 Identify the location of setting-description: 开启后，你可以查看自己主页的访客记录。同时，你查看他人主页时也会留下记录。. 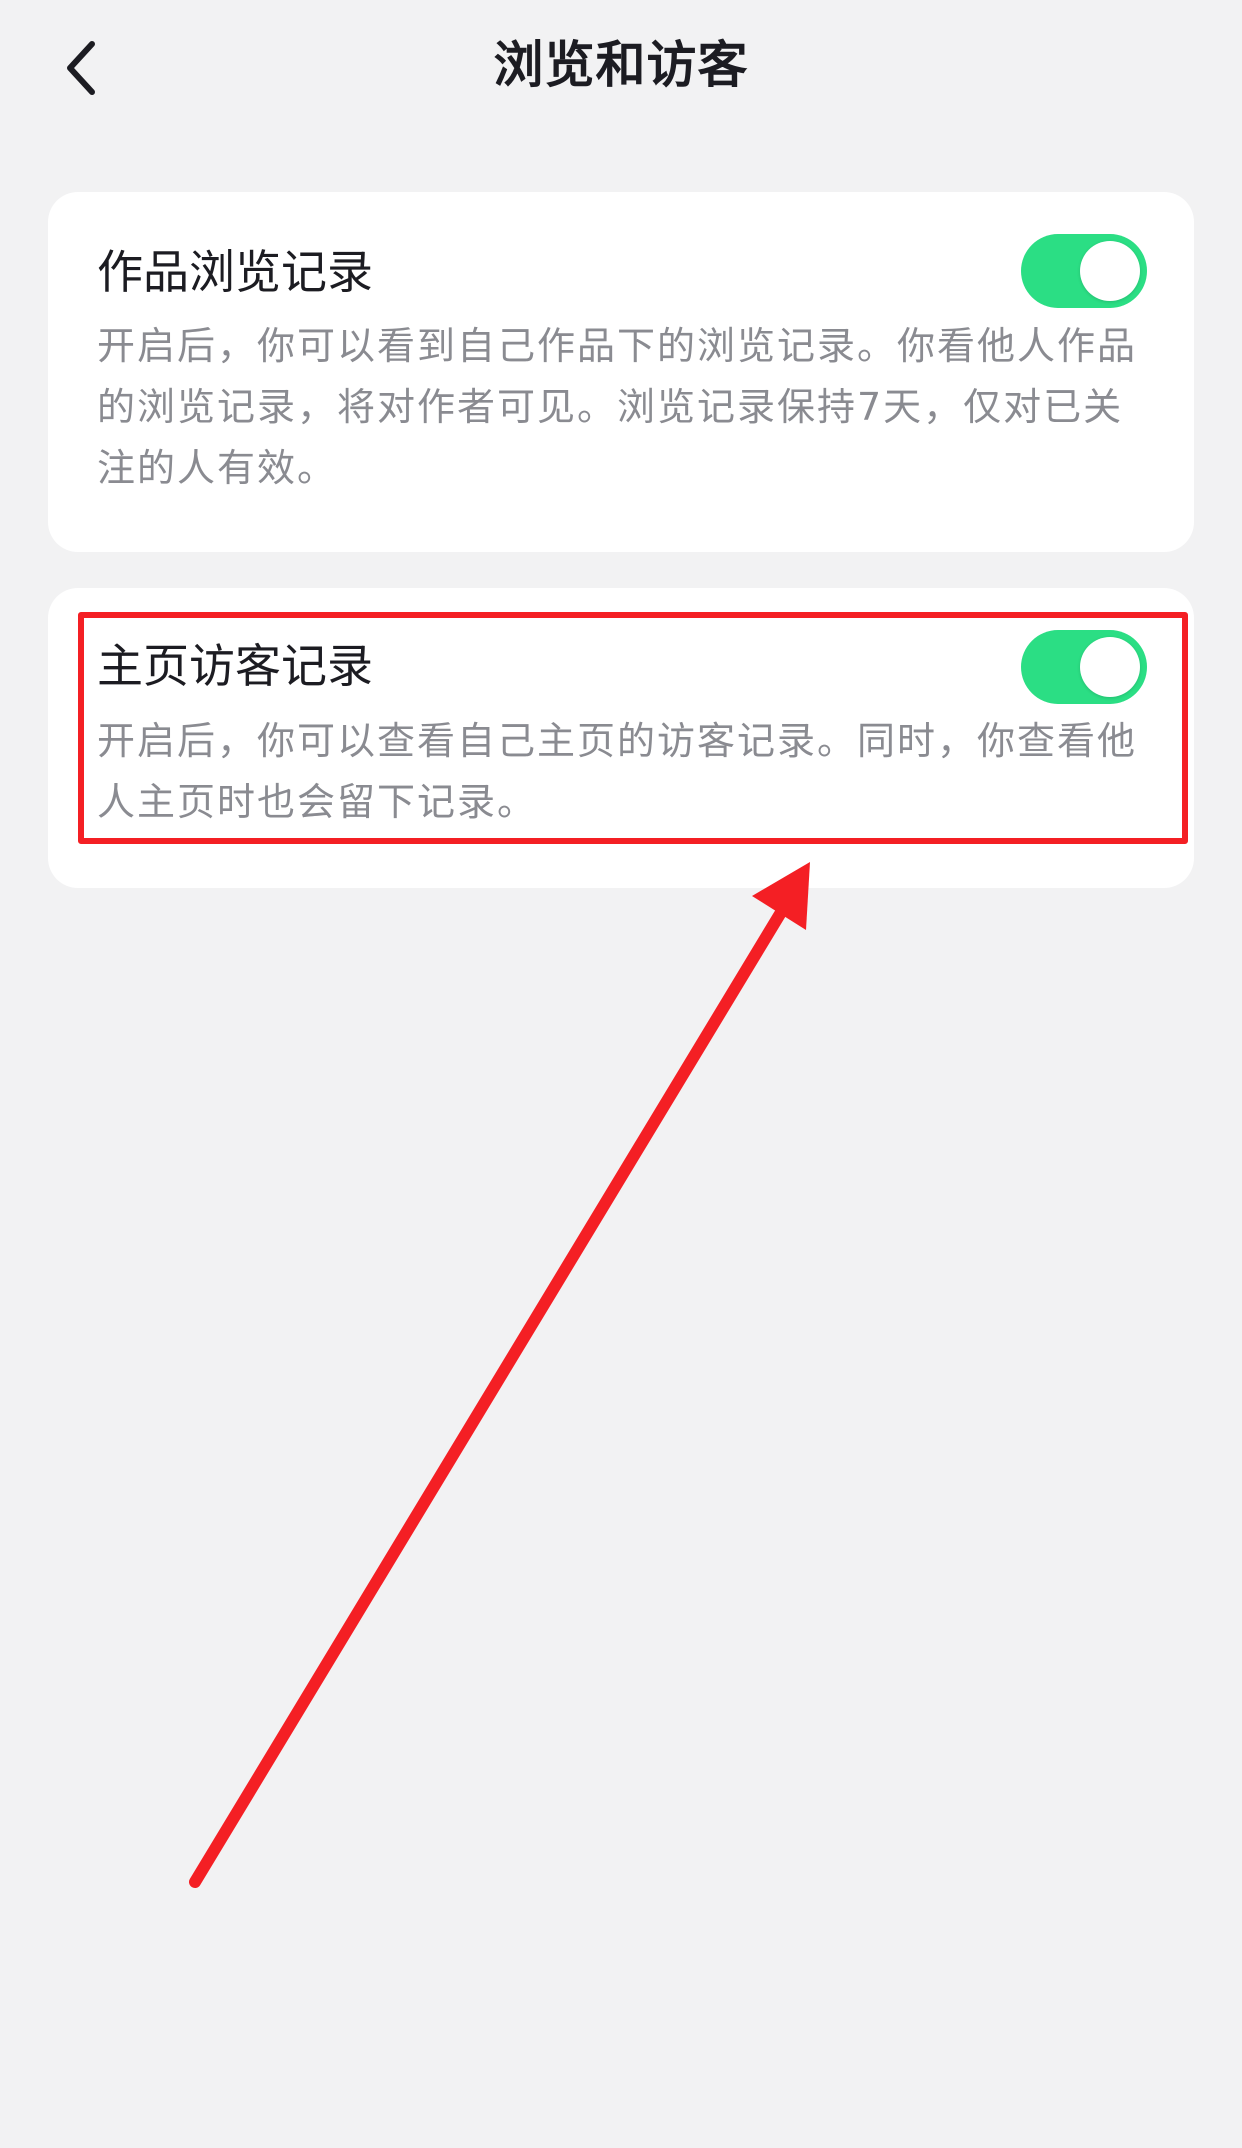
(617, 771).